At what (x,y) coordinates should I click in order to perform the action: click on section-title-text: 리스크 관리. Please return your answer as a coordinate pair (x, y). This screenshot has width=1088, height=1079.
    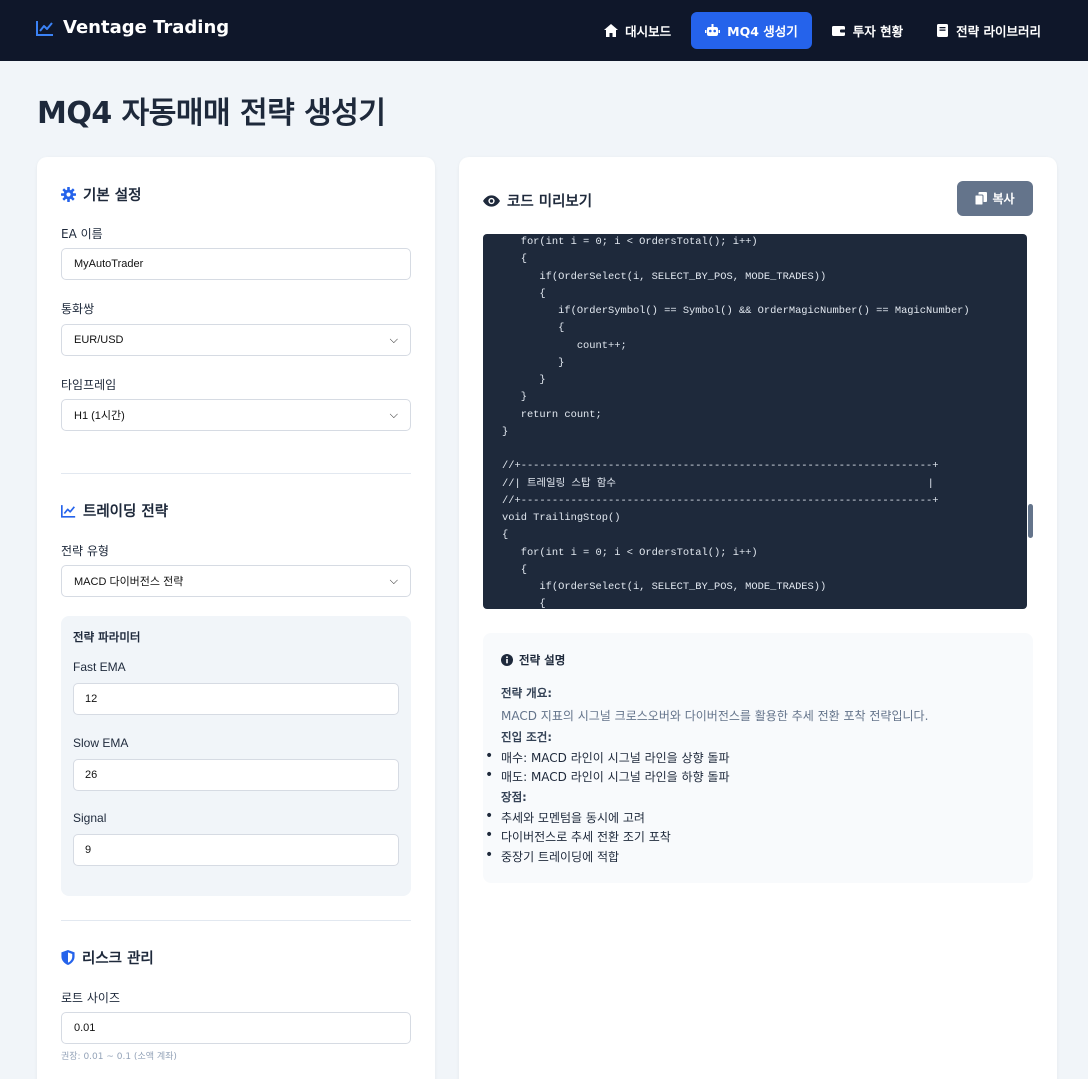
    Looking at the image, I should click on (118, 959).